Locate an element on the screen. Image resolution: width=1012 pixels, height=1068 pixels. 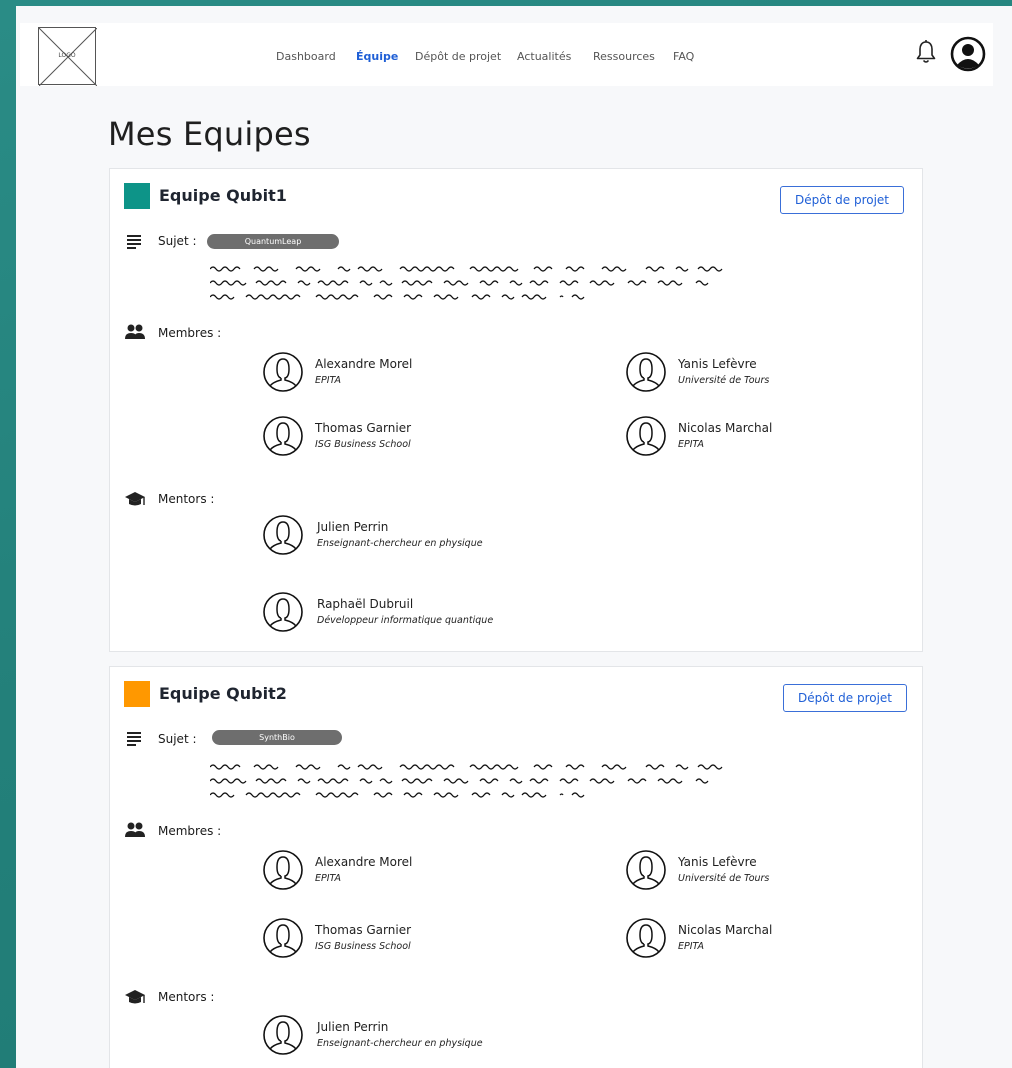
nav-item-depot-de-projet: Dépôt de projet is located at coordinates (458, 56).